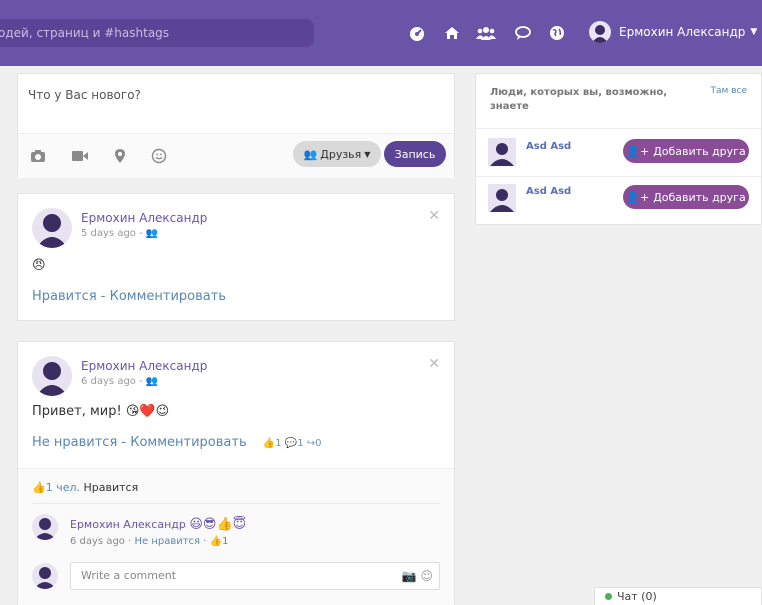 Image resolution: width=762 pixels, height=605 pixels. I want to click on post-meta: 6 days ago - 👥, so click(119, 381).